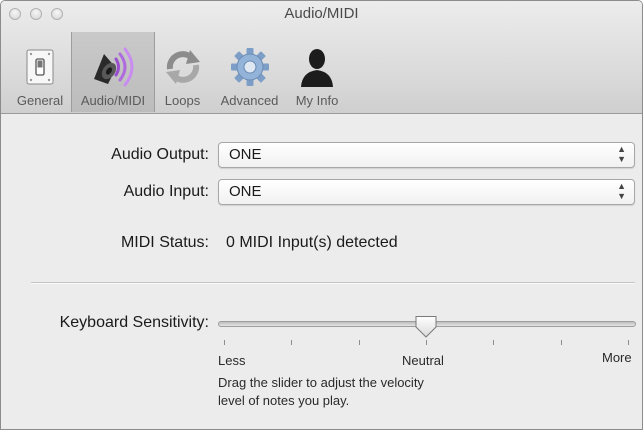 This screenshot has width=643, height=430. Describe the element at coordinates (245, 154) in the screenshot. I see `audio-output-value: ONE` at that location.